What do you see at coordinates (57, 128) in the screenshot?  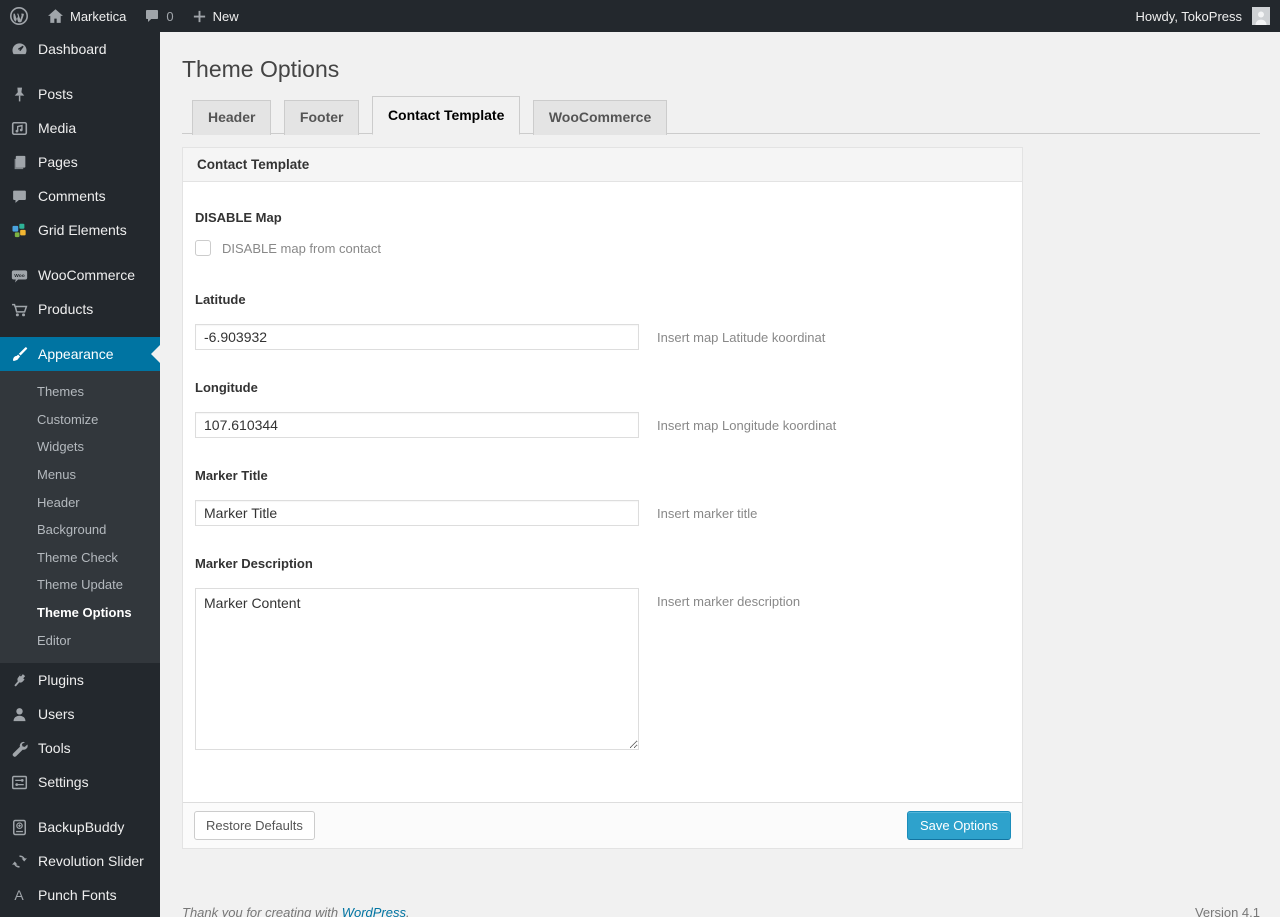 I see `sidebar-item-label: Media` at bounding box center [57, 128].